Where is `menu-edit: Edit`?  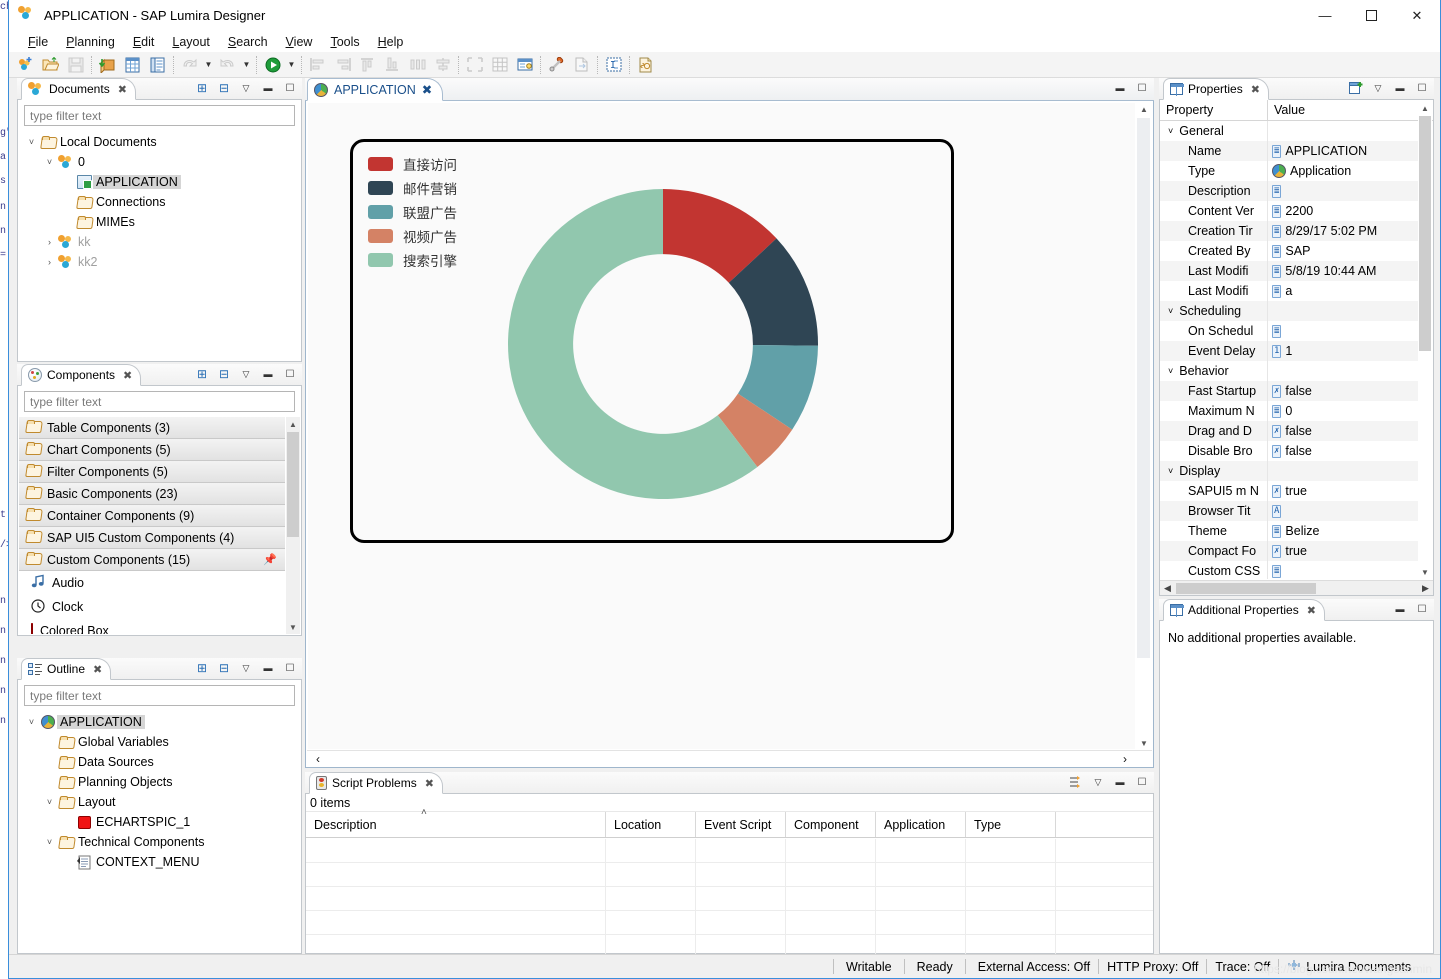
menu-edit: Edit is located at coordinates (144, 42).